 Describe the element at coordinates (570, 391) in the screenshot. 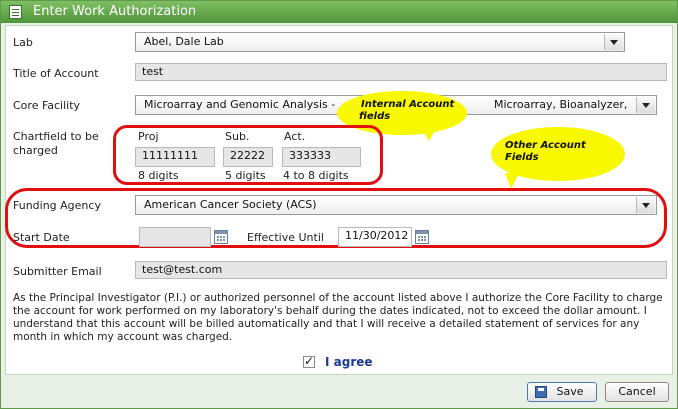

I see `save-button-label: Save` at that location.